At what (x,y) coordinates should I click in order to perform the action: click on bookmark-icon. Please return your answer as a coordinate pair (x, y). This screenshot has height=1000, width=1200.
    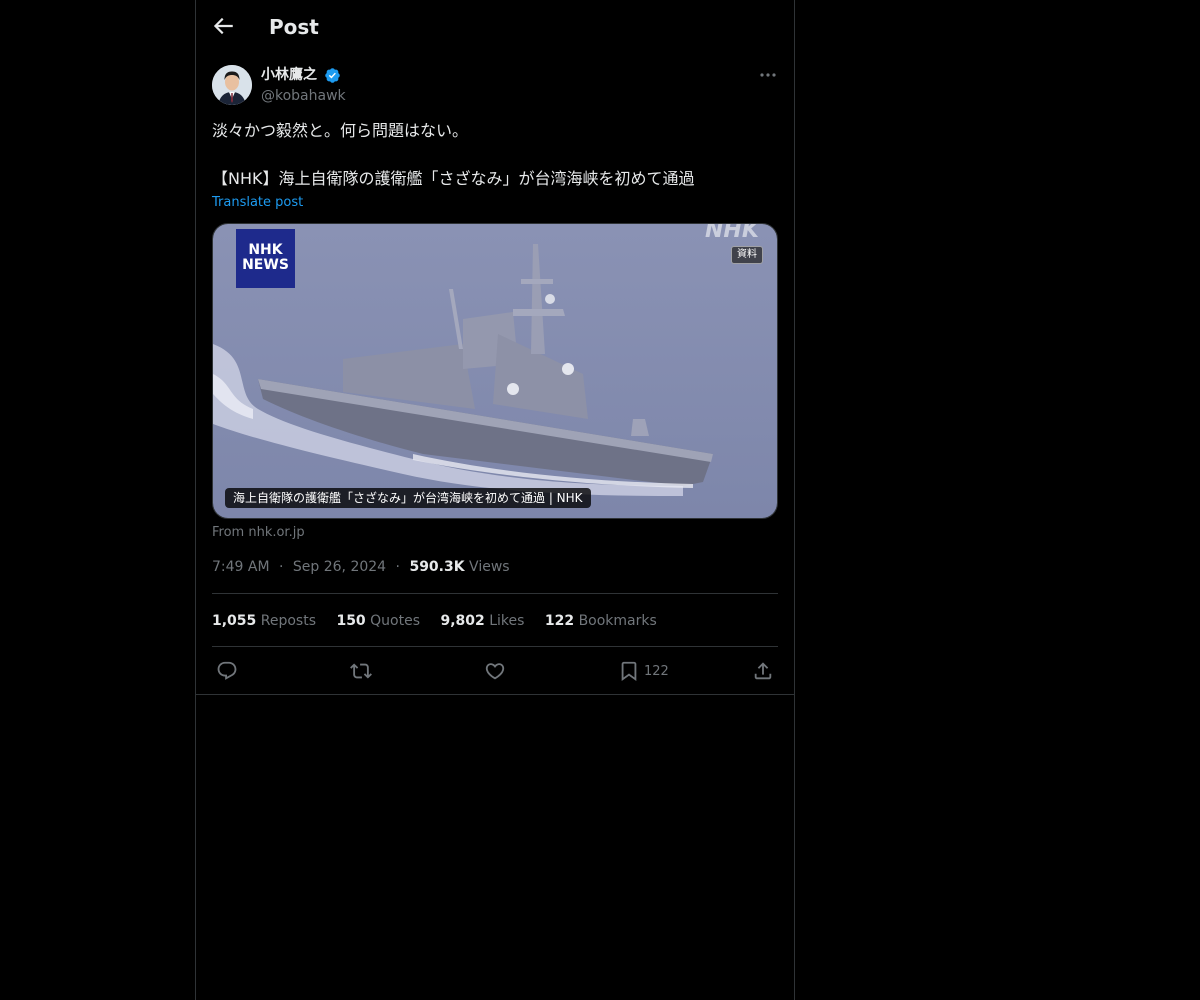
    Looking at the image, I should click on (629, 671).